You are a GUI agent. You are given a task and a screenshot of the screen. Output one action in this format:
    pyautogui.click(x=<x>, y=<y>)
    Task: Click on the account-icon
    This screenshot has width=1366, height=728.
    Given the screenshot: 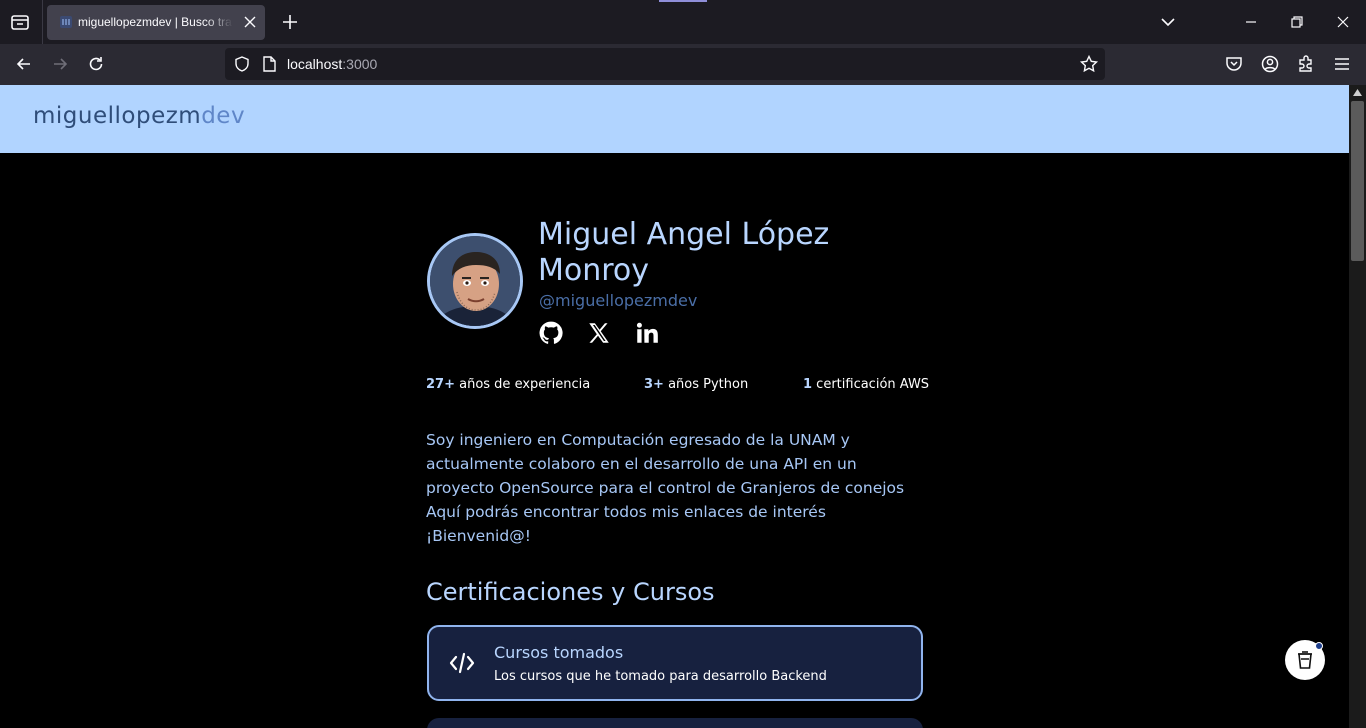 What is the action you would take?
    pyautogui.click(x=1270, y=64)
    